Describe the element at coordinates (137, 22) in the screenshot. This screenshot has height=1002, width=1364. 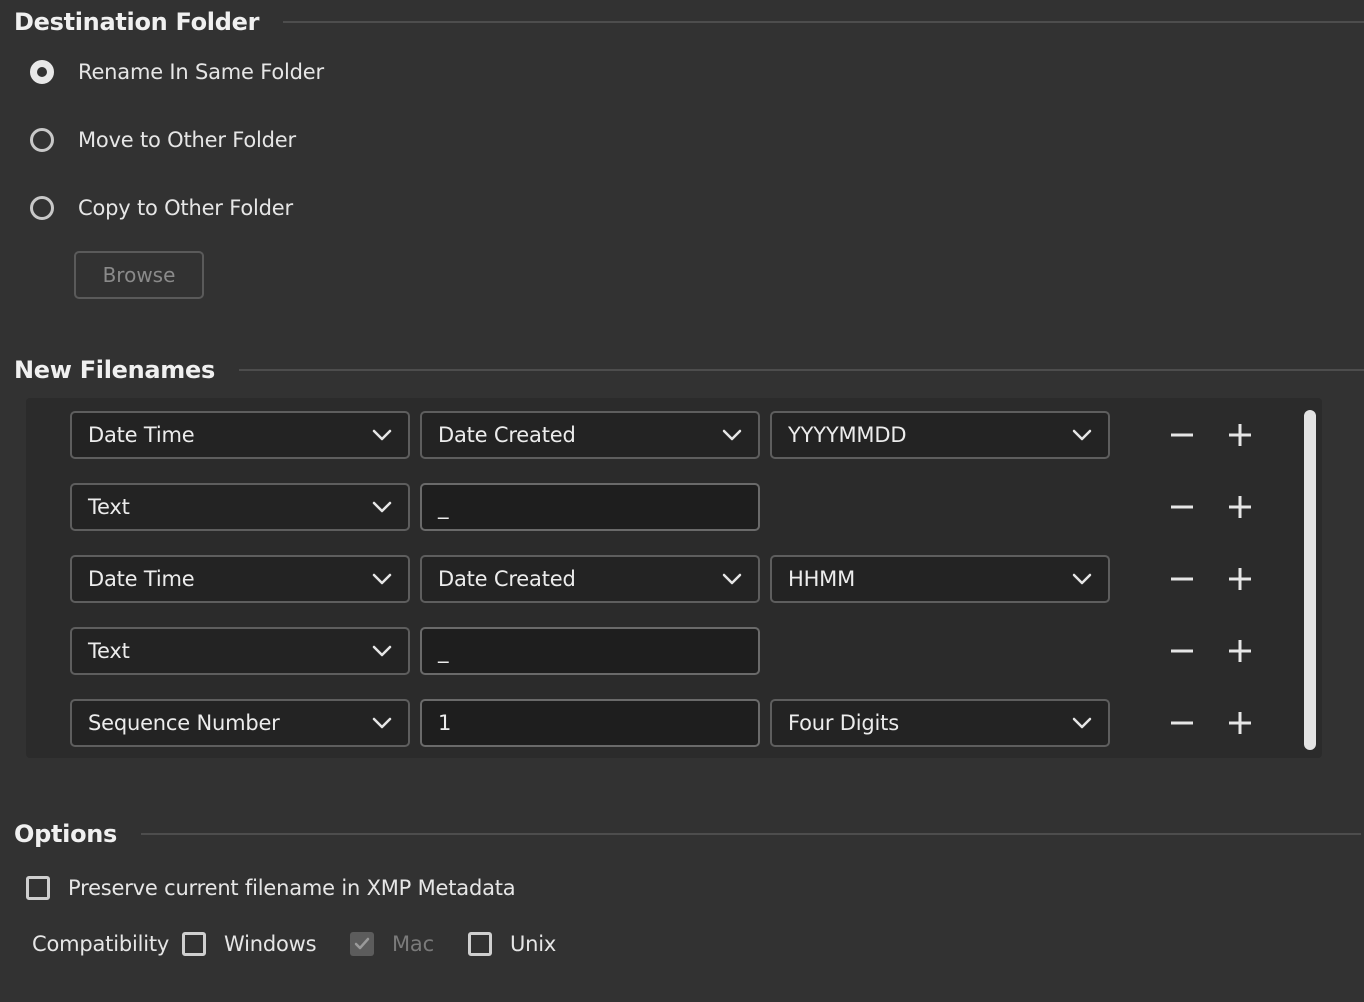
I see `destination-folder-title: Destination Folder` at that location.